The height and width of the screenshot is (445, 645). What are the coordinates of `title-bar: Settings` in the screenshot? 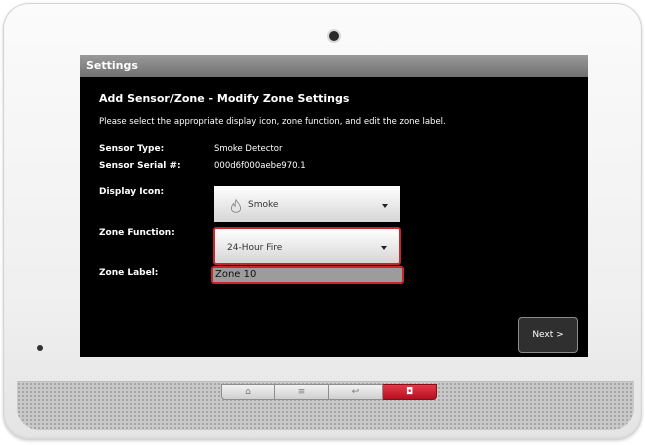 It's located at (334, 66).